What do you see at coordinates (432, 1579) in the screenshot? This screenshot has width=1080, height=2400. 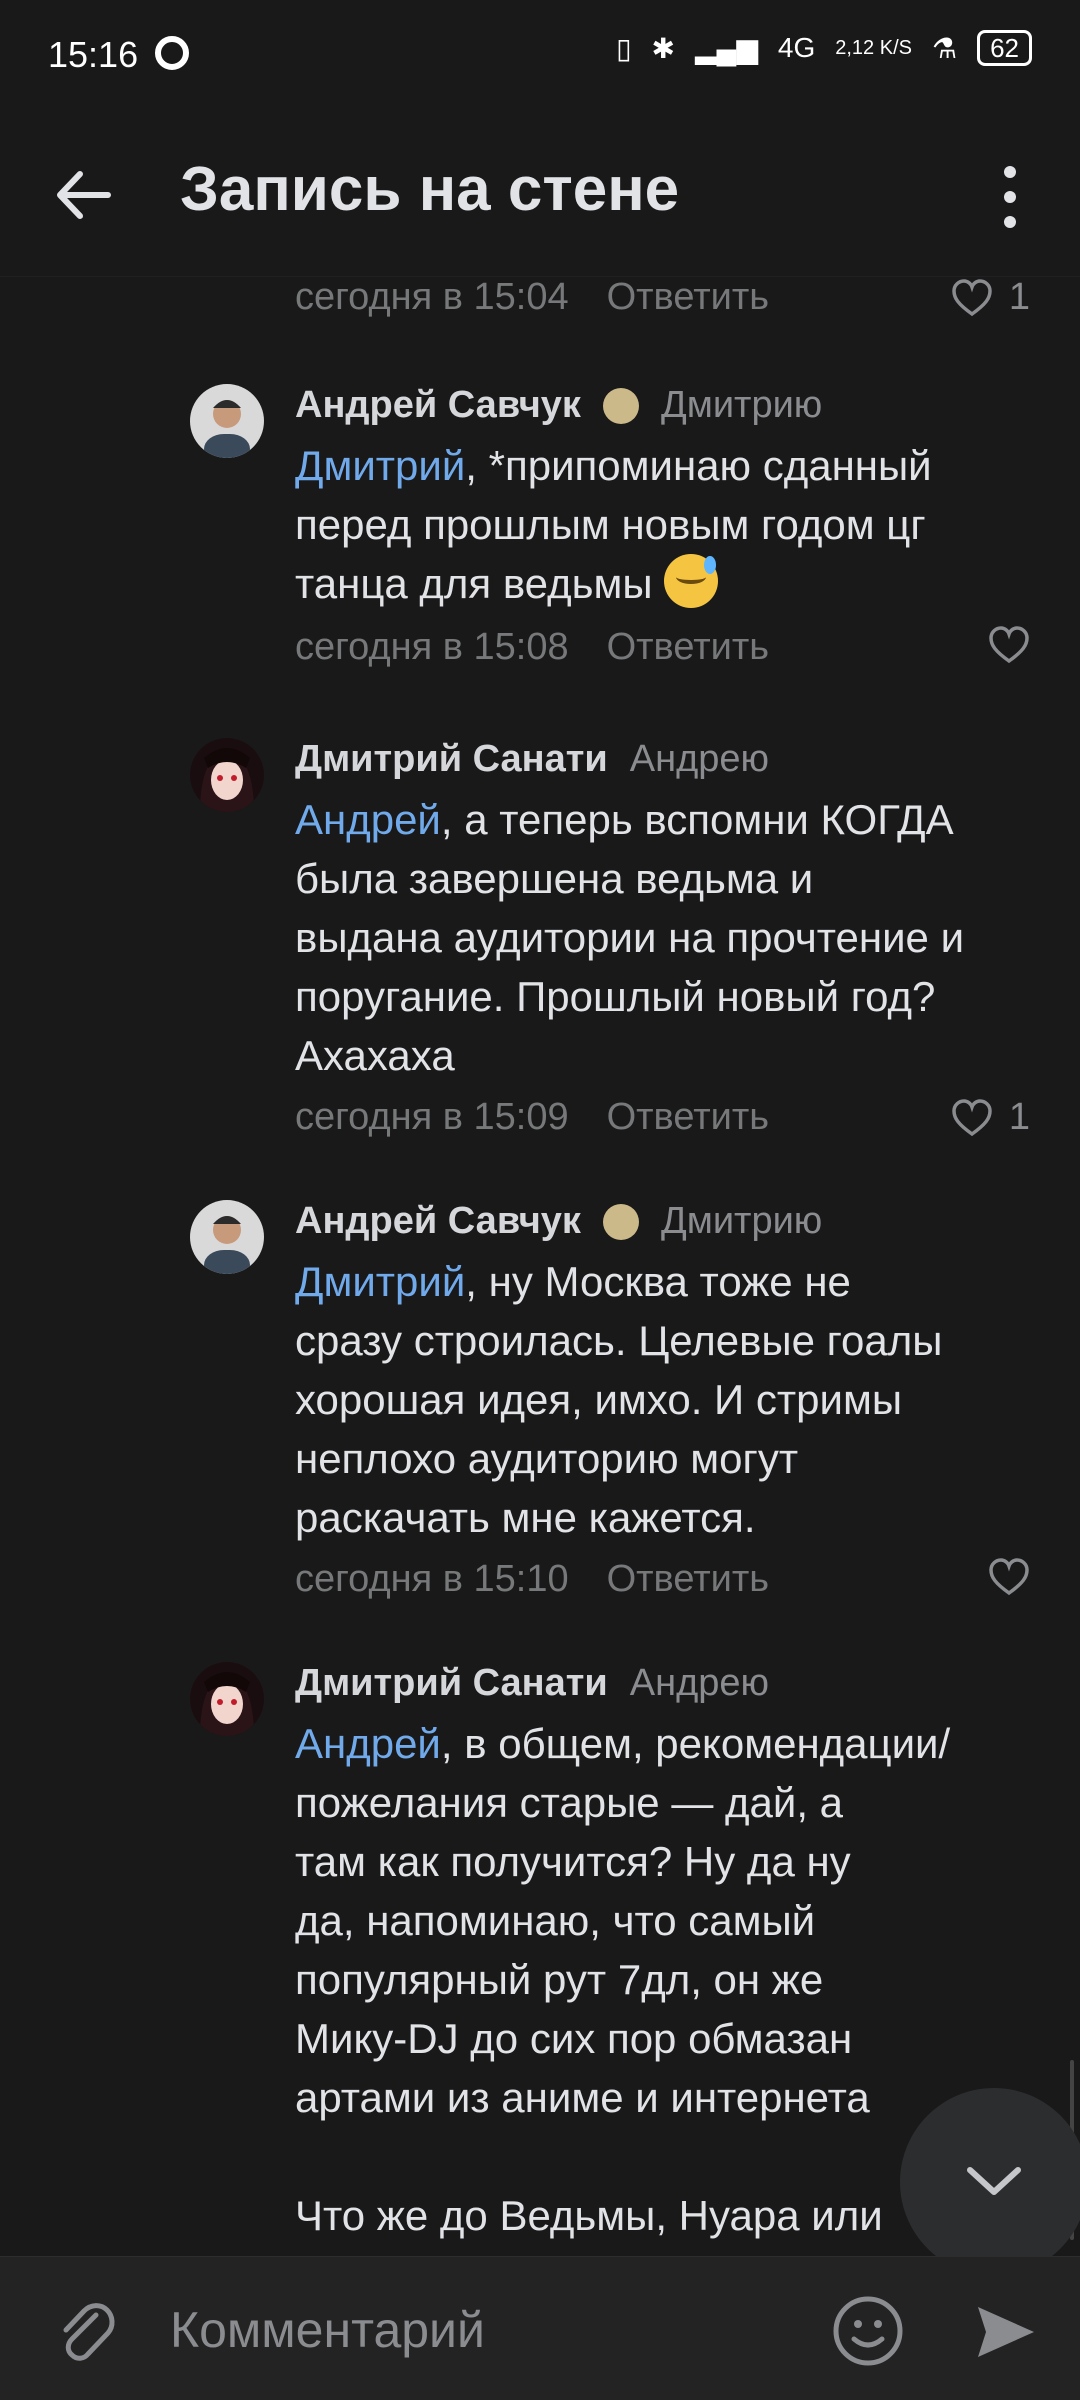 I see `comment-time: сегодня в 15:10` at bounding box center [432, 1579].